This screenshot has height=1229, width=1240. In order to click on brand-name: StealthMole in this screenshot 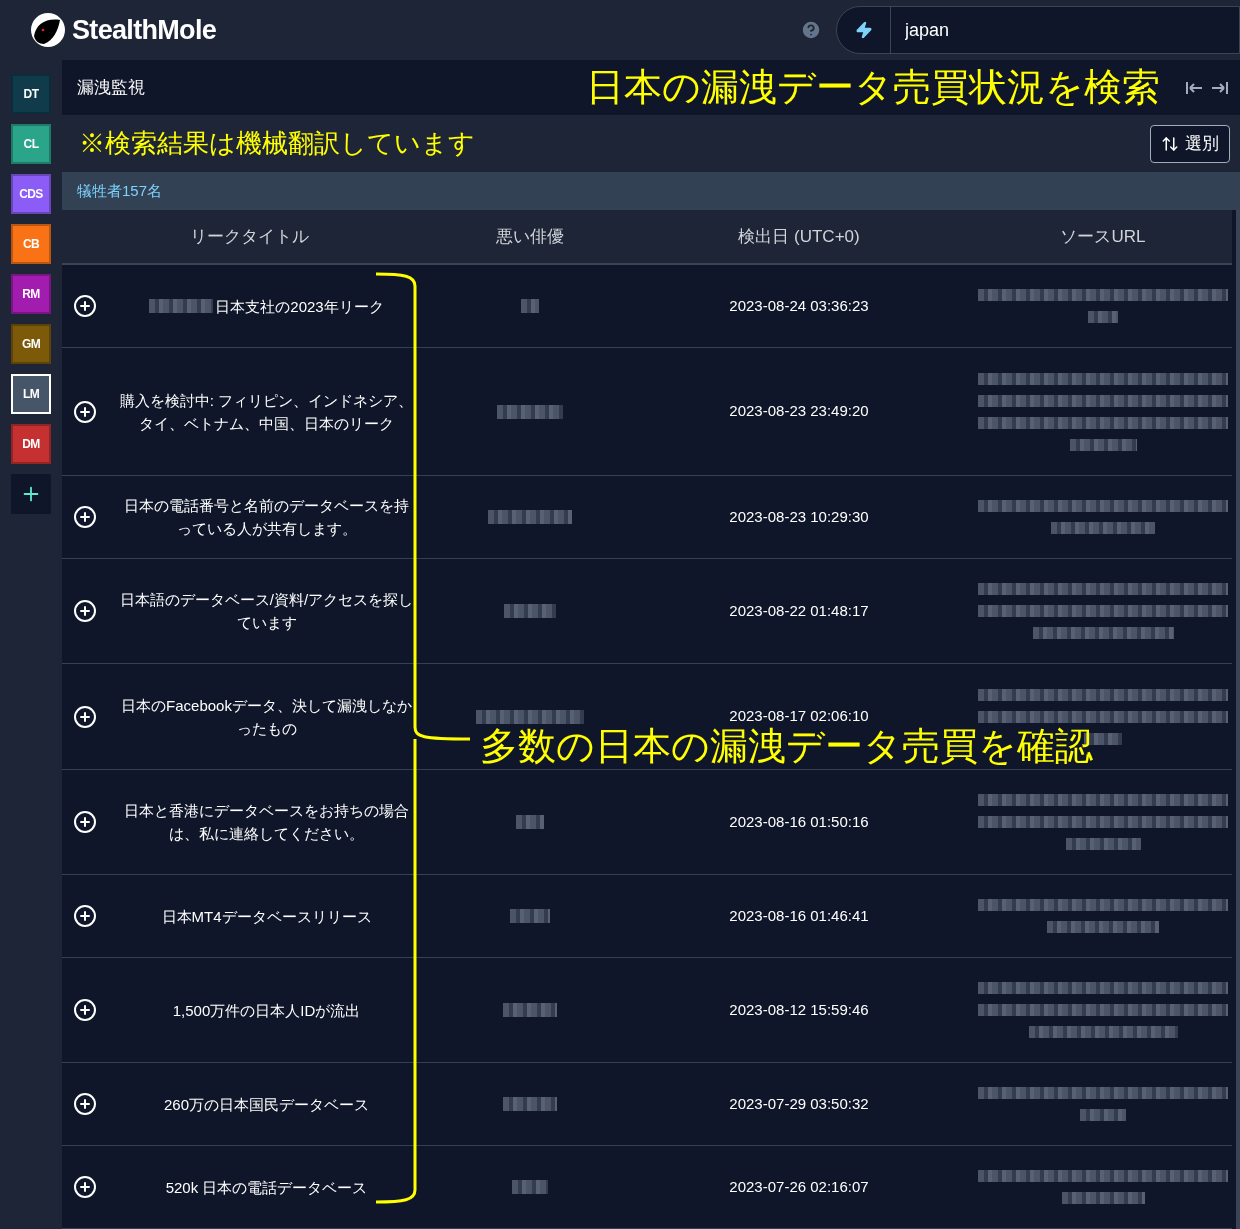, I will do `click(144, 30)`.